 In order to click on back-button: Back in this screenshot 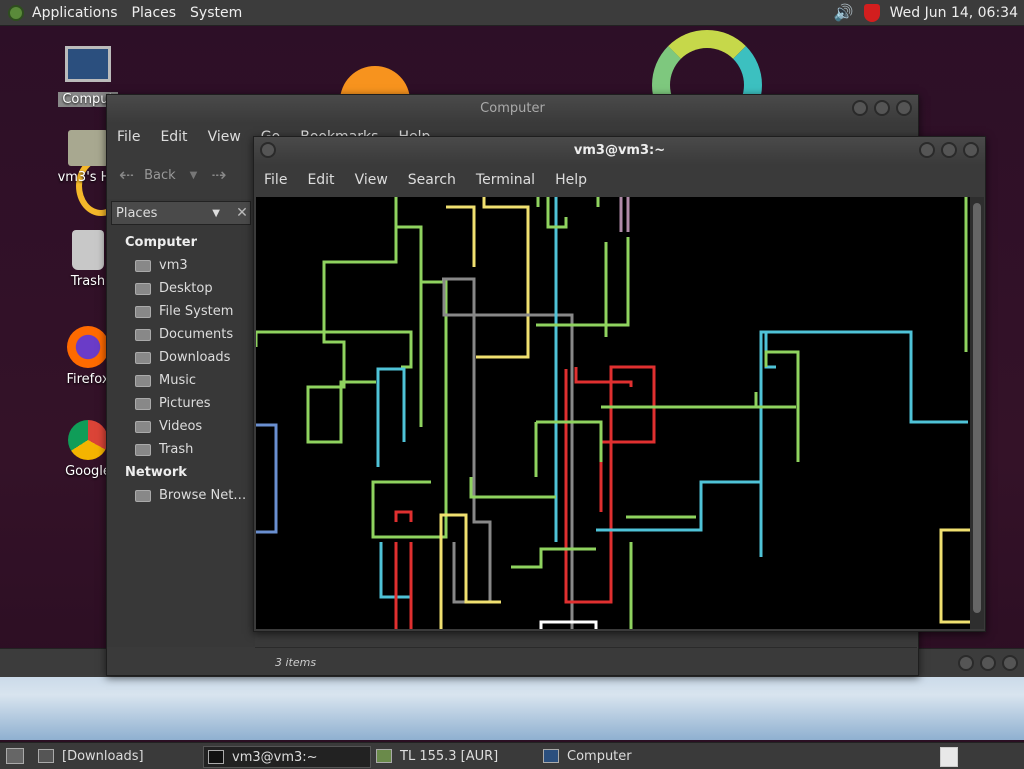, I will do `click(160, 175)`.